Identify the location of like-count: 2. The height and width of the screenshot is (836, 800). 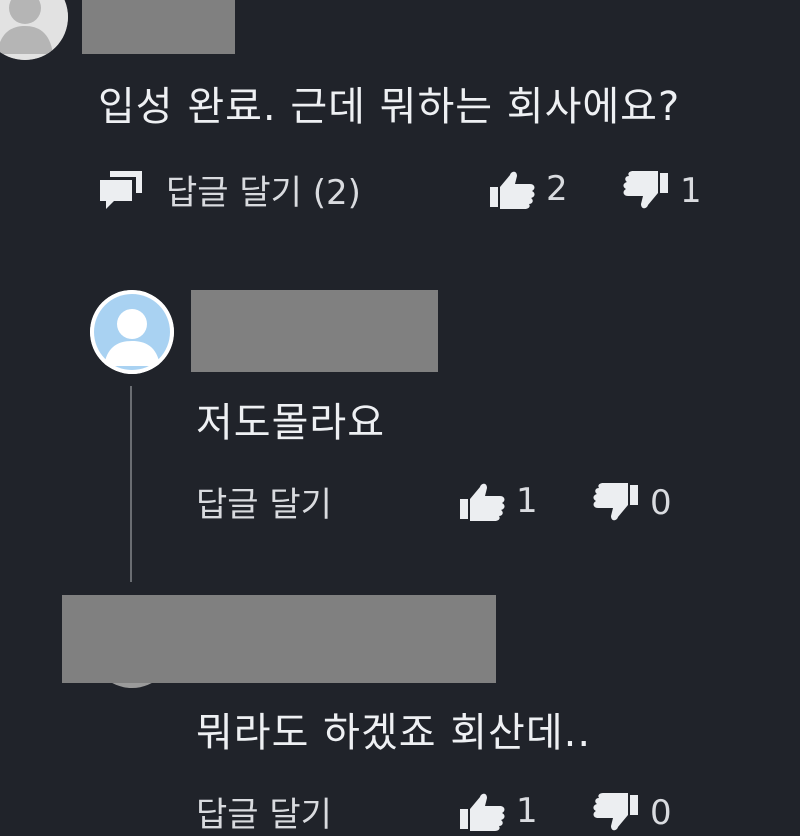
(557, 189).